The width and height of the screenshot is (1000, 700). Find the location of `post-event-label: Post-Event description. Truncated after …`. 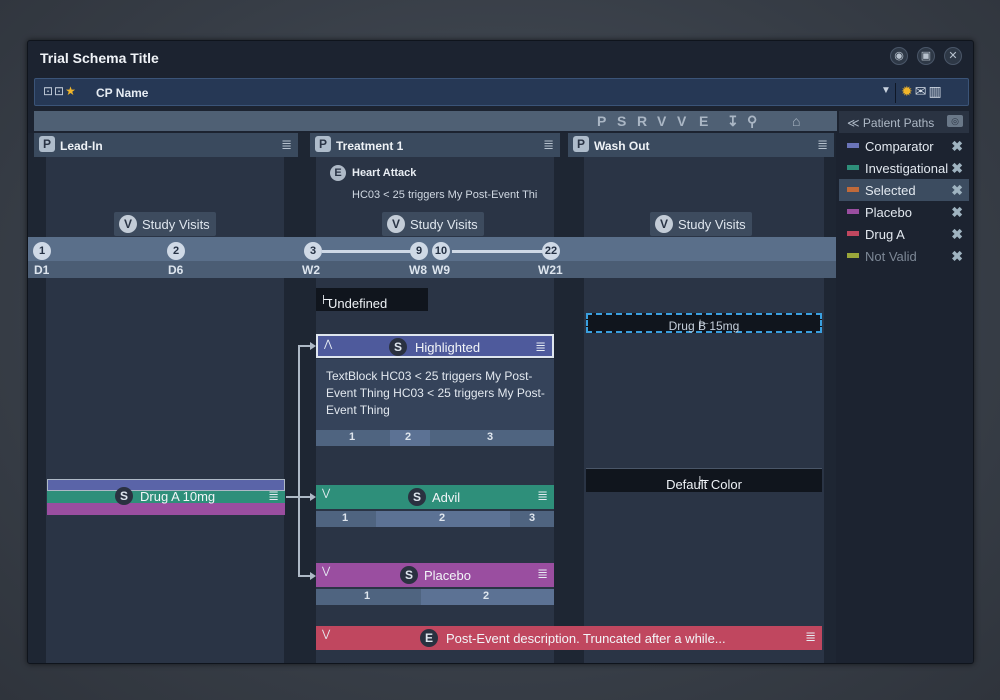

post-event-label: Post-Event description. Truncated after … is located at coordinates (586, 638).